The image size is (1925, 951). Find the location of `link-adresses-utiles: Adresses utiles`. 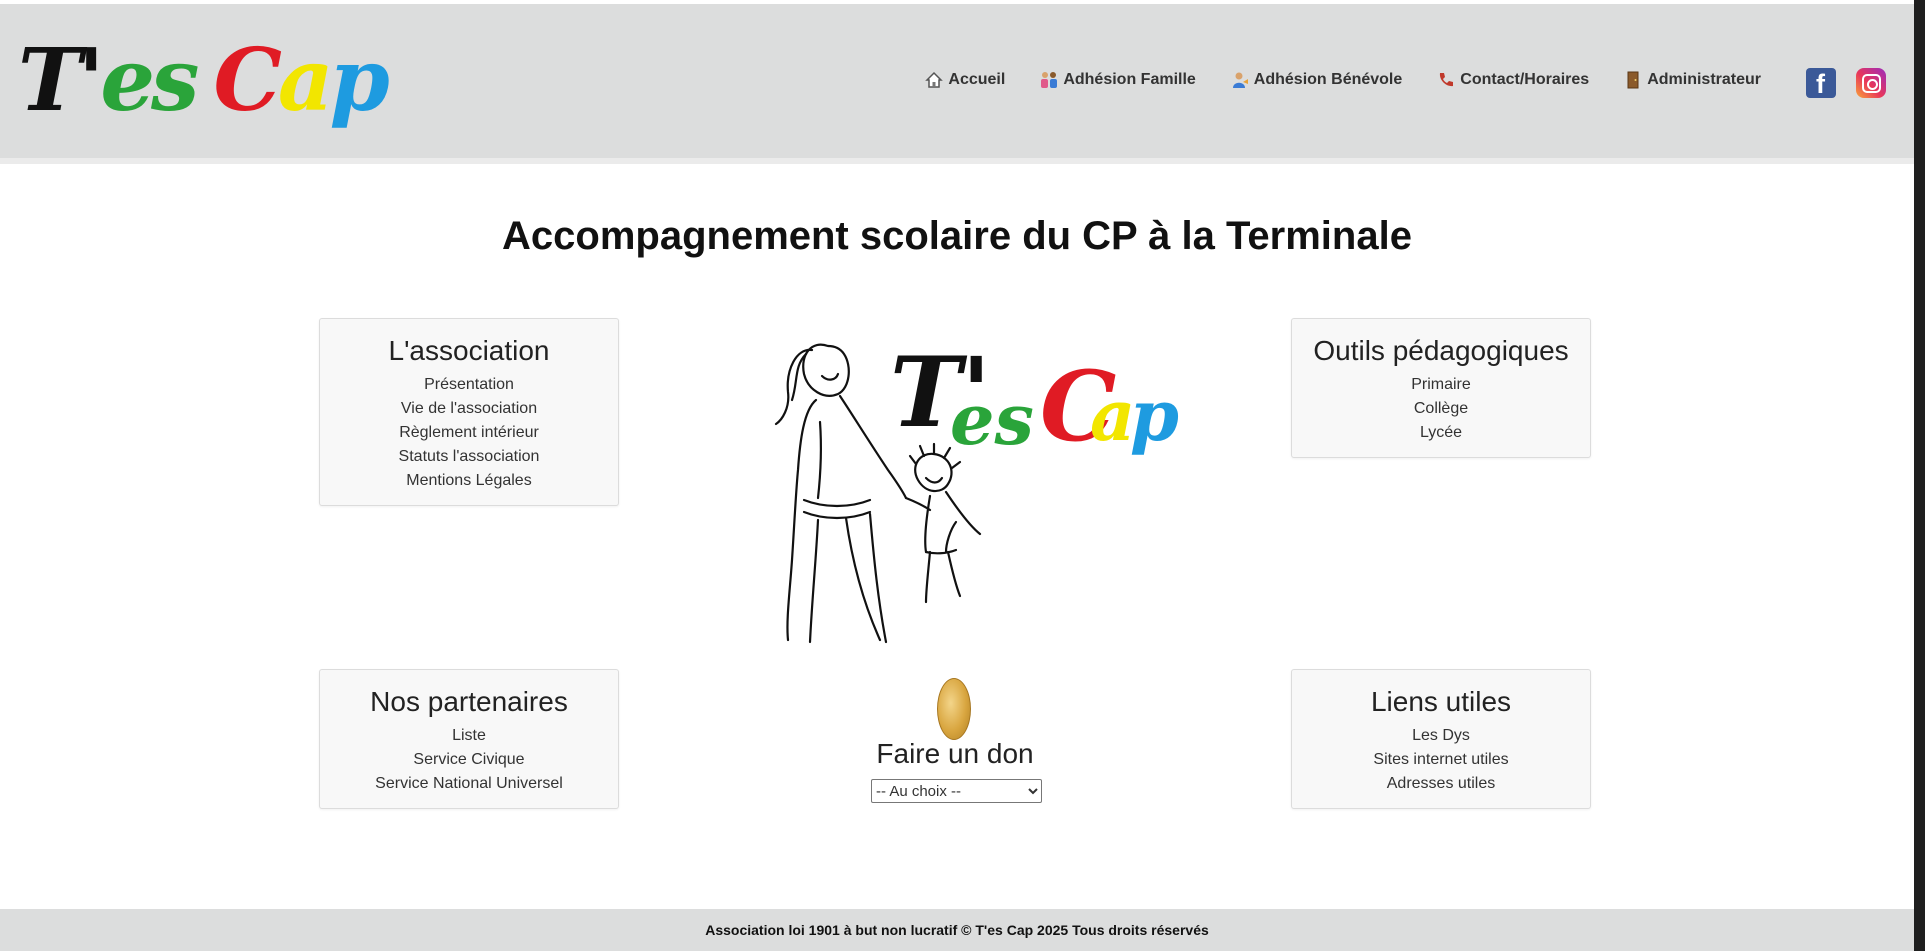

link-adresses-utiles: Adresses utiles is located at coordinates (1441, 784).